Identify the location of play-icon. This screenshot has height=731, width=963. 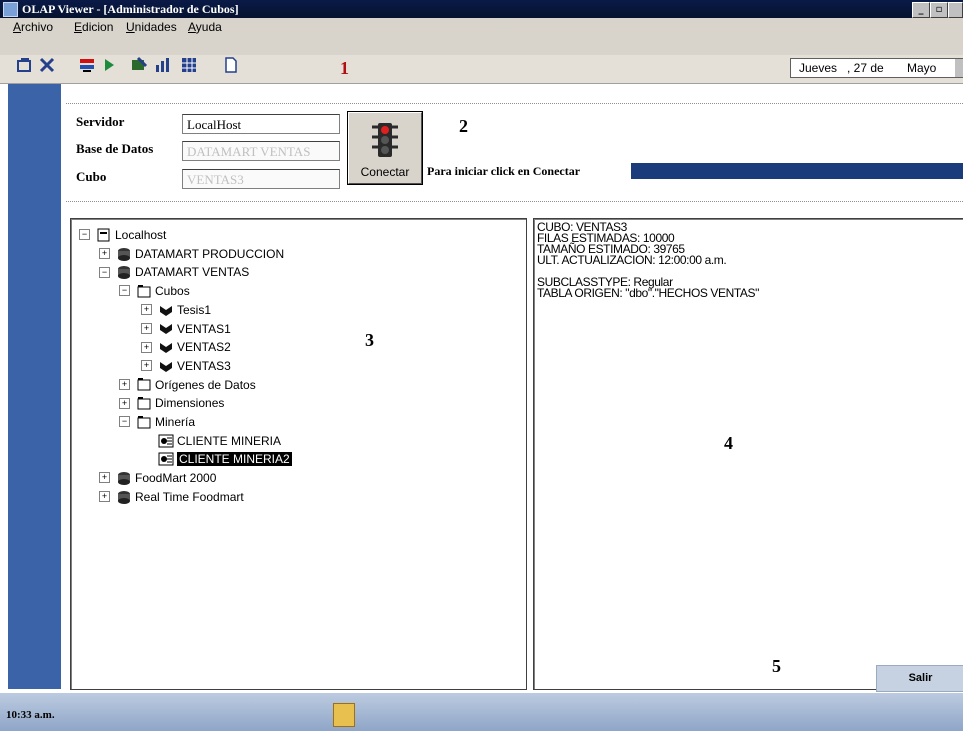
(109, 65).